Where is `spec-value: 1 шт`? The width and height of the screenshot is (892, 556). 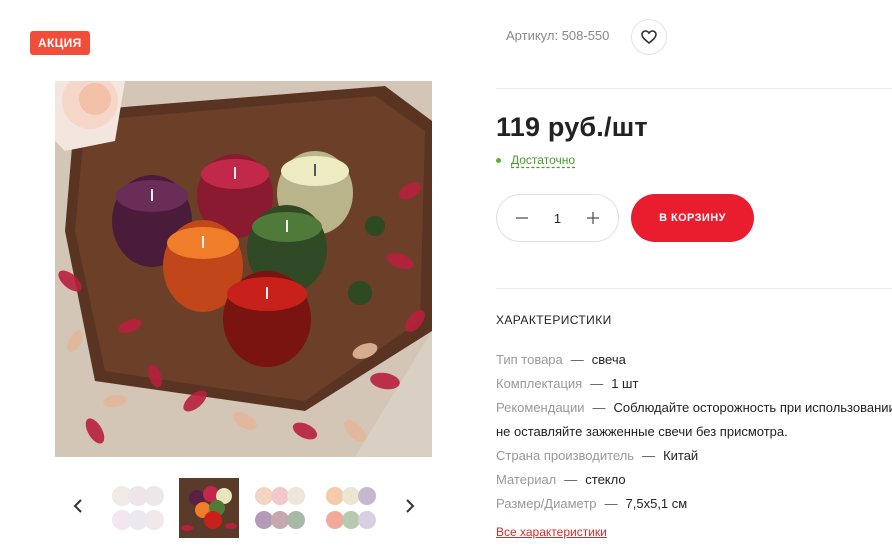
spec-value: 1 шт is located at coordinates (625, 383).